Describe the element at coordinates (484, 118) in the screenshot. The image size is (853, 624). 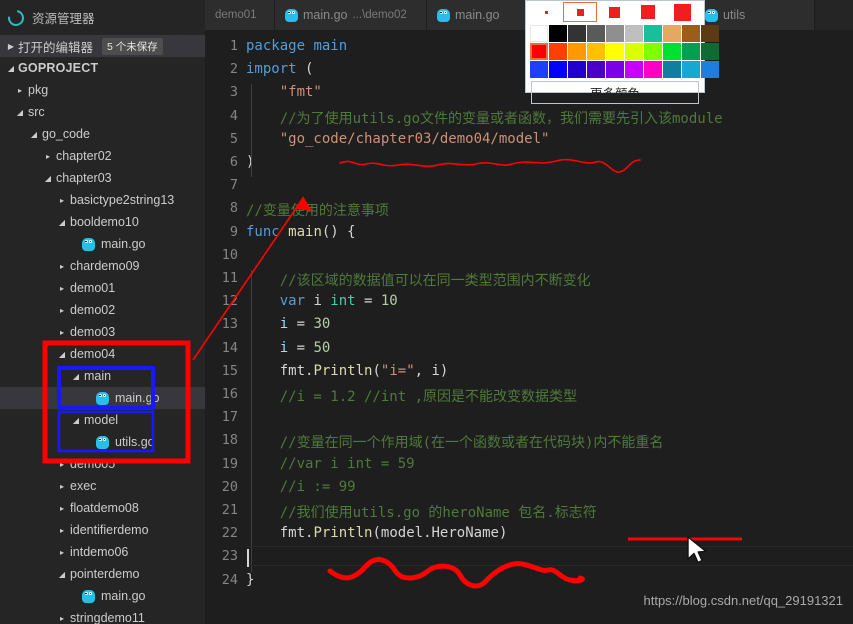
I see `code-line: //为了使用utils.go文件的变量或者函数，我们需要先引入该module` at that location.